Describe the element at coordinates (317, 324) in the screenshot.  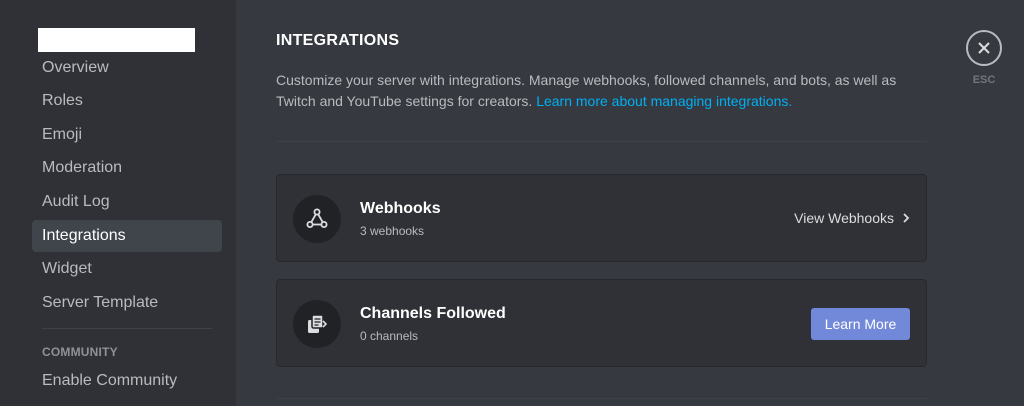
I see `channel-follow-icon` at that location.